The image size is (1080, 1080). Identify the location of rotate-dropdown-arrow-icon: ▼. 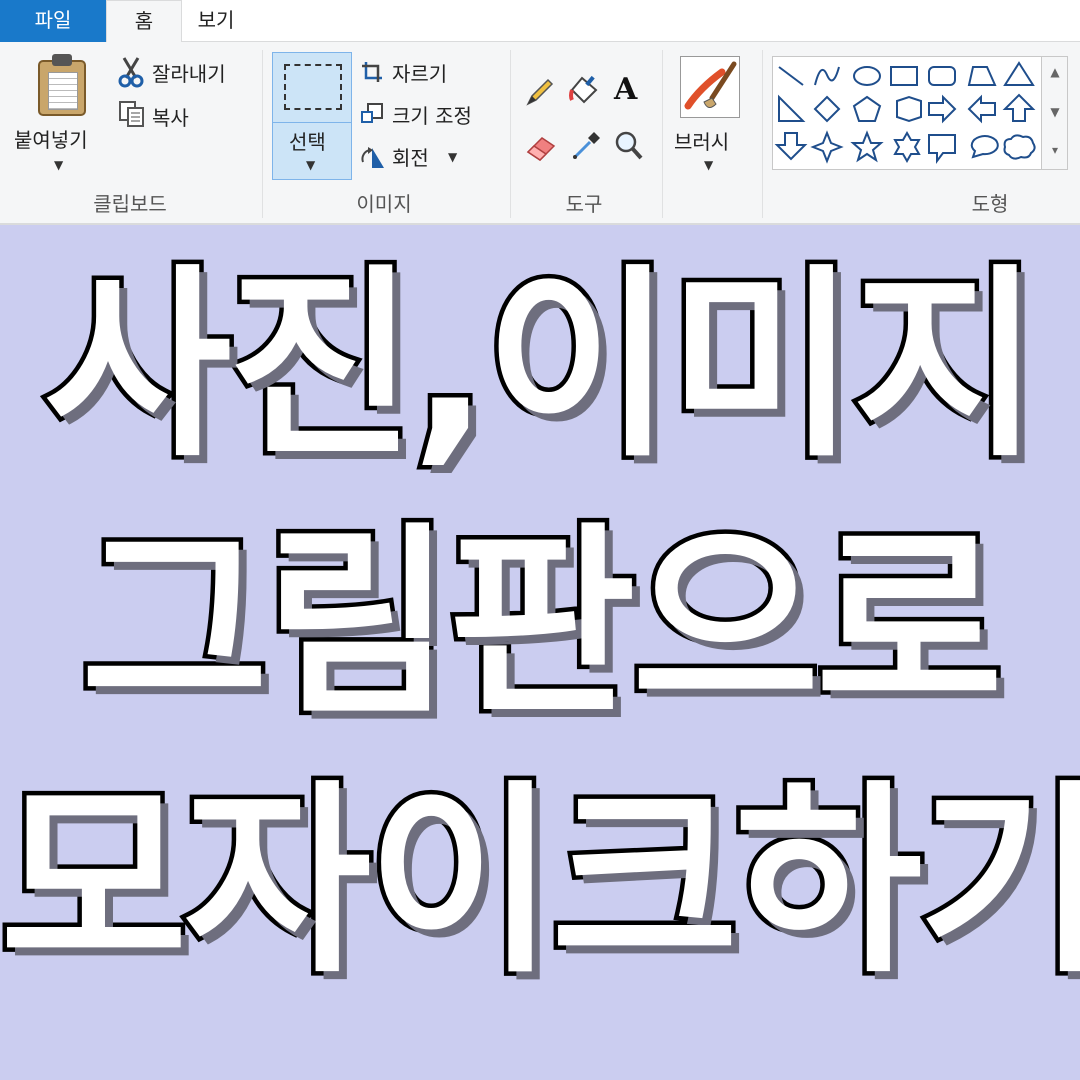
(452, 157).